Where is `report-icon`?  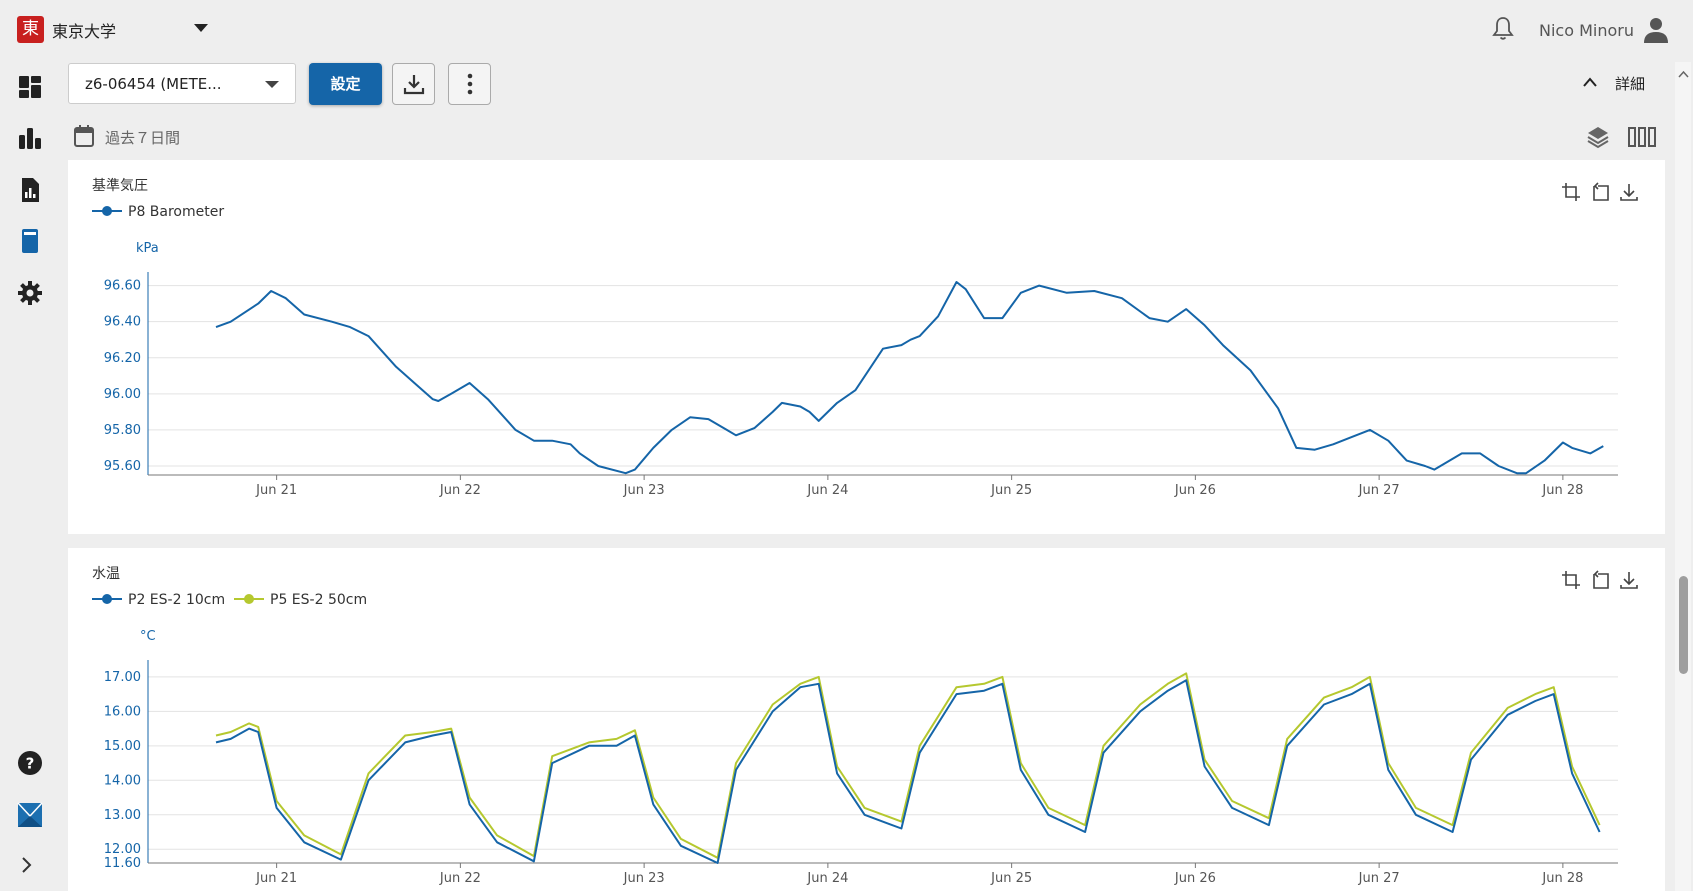
report-icon is located at coordinates (30, 190).